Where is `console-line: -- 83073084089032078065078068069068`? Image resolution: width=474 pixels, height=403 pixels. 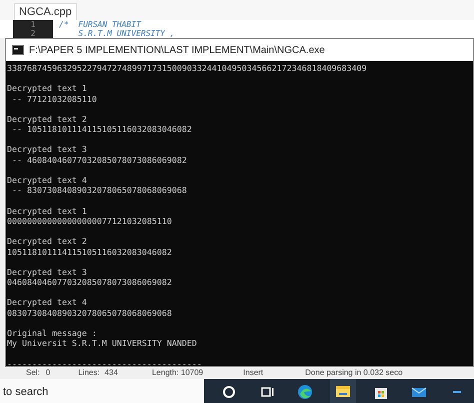
console-line: -- 83073084089032078065078068069068 is located at coordinates (99, 190).